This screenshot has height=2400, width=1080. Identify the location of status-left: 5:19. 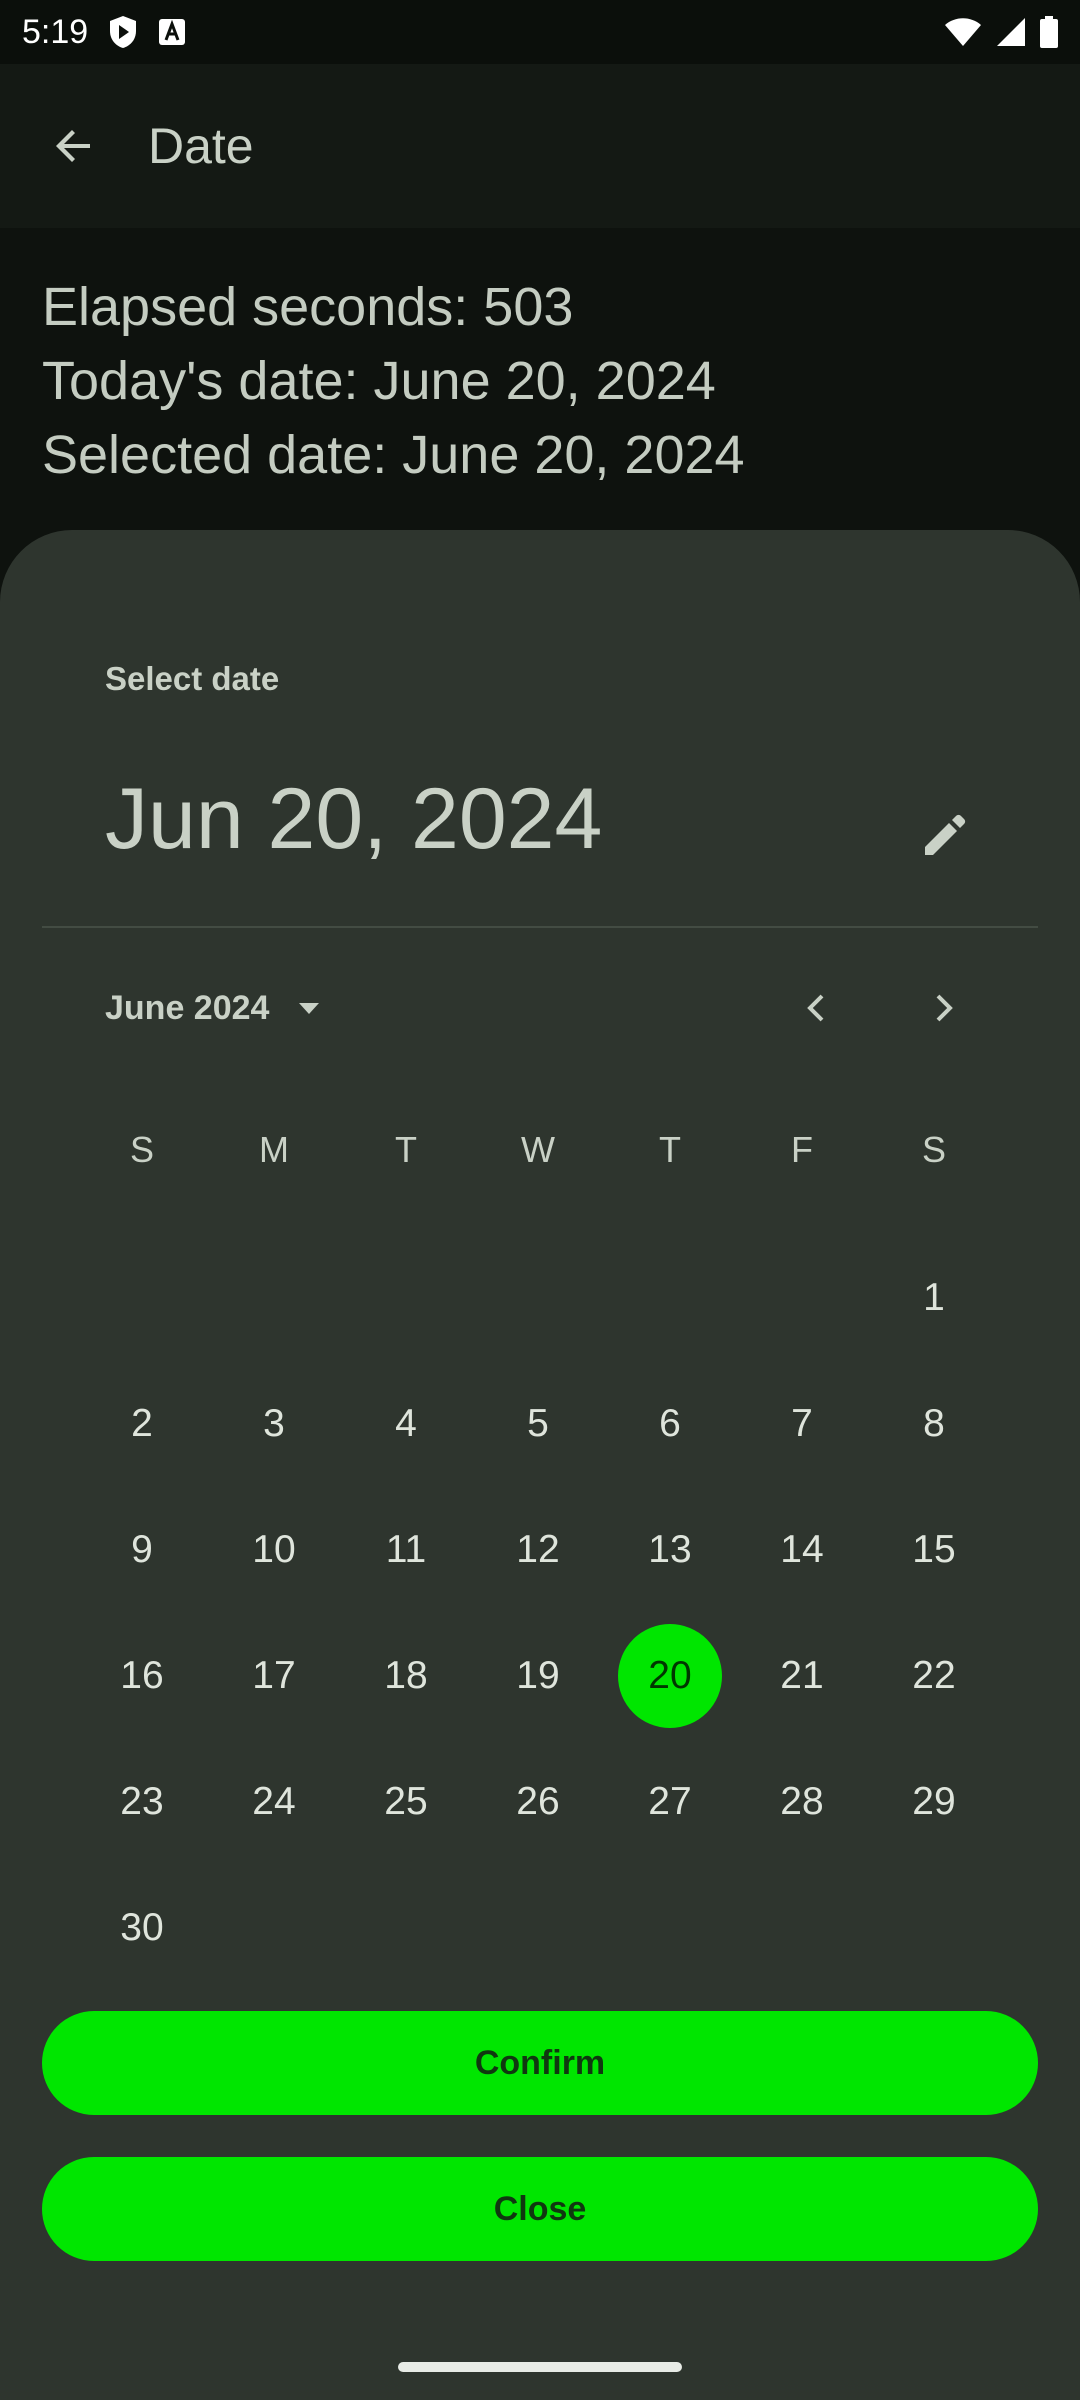
(104, 32).